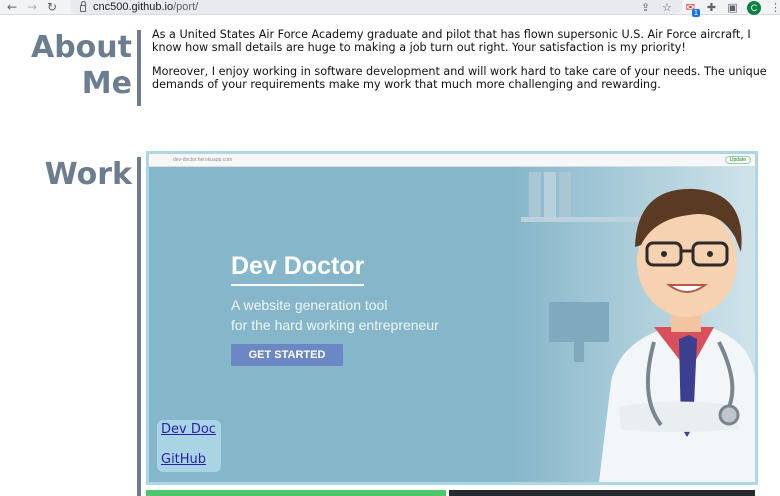 The image size is (780, 496). Describe the element at coordinates (287, 355) in the screenshot. I see `get-started-button: GET STARTED` at that location.